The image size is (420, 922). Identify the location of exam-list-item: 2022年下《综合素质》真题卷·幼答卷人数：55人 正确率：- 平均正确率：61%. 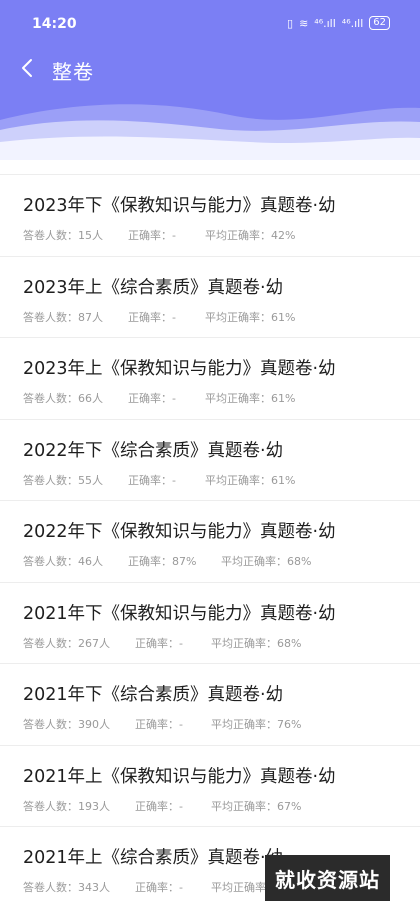
(210, 459).